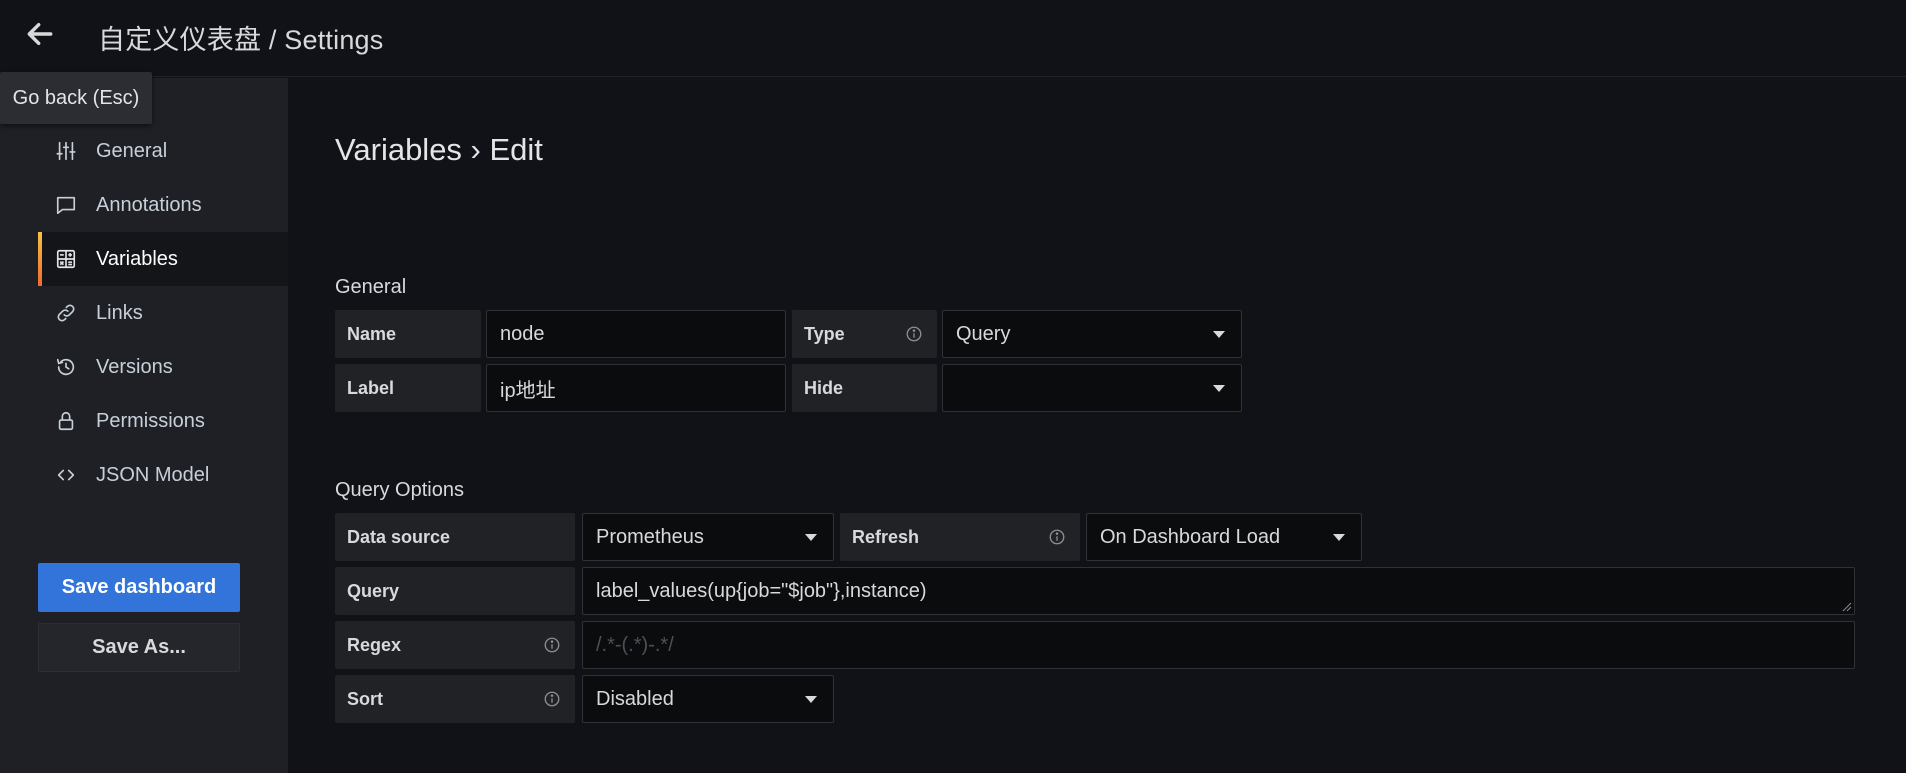 This screenshot has height=773, width=1906. Describe the element at coordinates (66, 259) in the screenshot. I see `calculator-icon` at that location.